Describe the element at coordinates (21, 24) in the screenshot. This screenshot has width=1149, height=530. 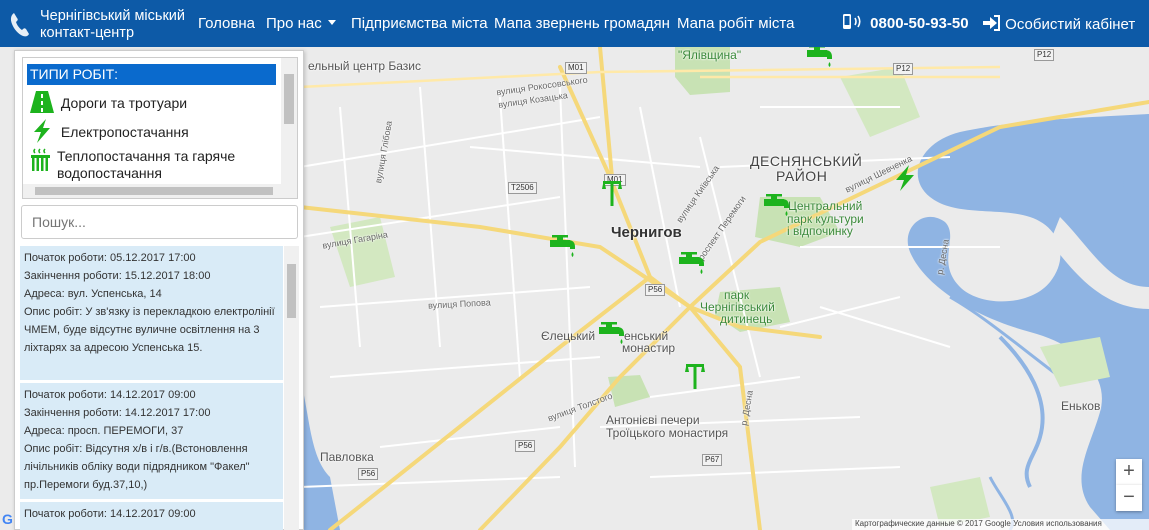
I see `phone-logo-icon` at that location.